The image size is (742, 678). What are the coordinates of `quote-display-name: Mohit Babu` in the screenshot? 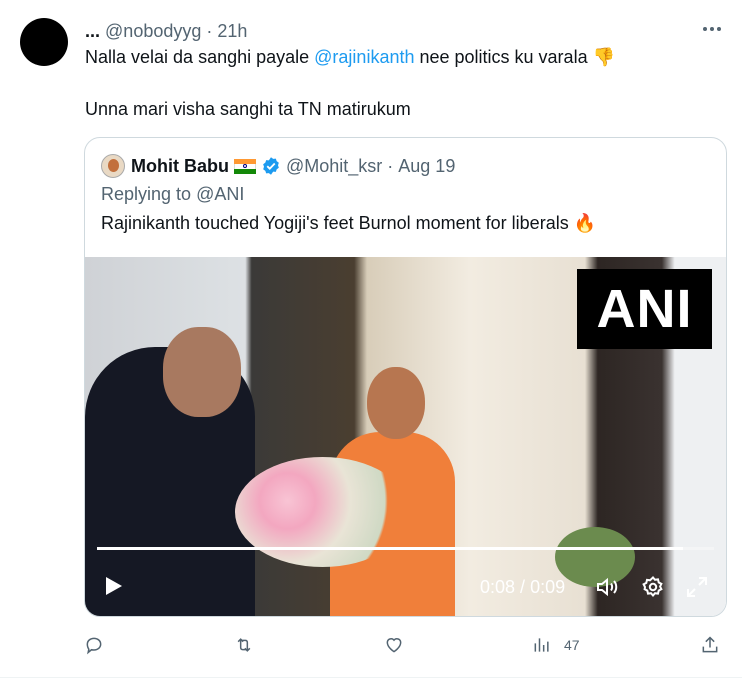 It's located at (180, 166).